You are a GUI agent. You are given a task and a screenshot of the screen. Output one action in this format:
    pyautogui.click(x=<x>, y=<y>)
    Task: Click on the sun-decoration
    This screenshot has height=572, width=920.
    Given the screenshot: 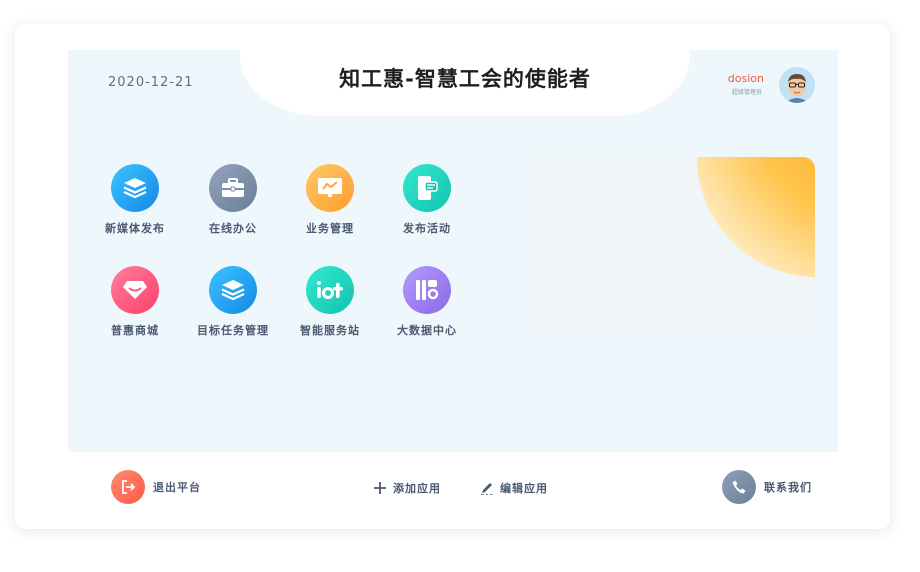 What is the action you would take?
    pyautogui.click(x=756, y=217)
    